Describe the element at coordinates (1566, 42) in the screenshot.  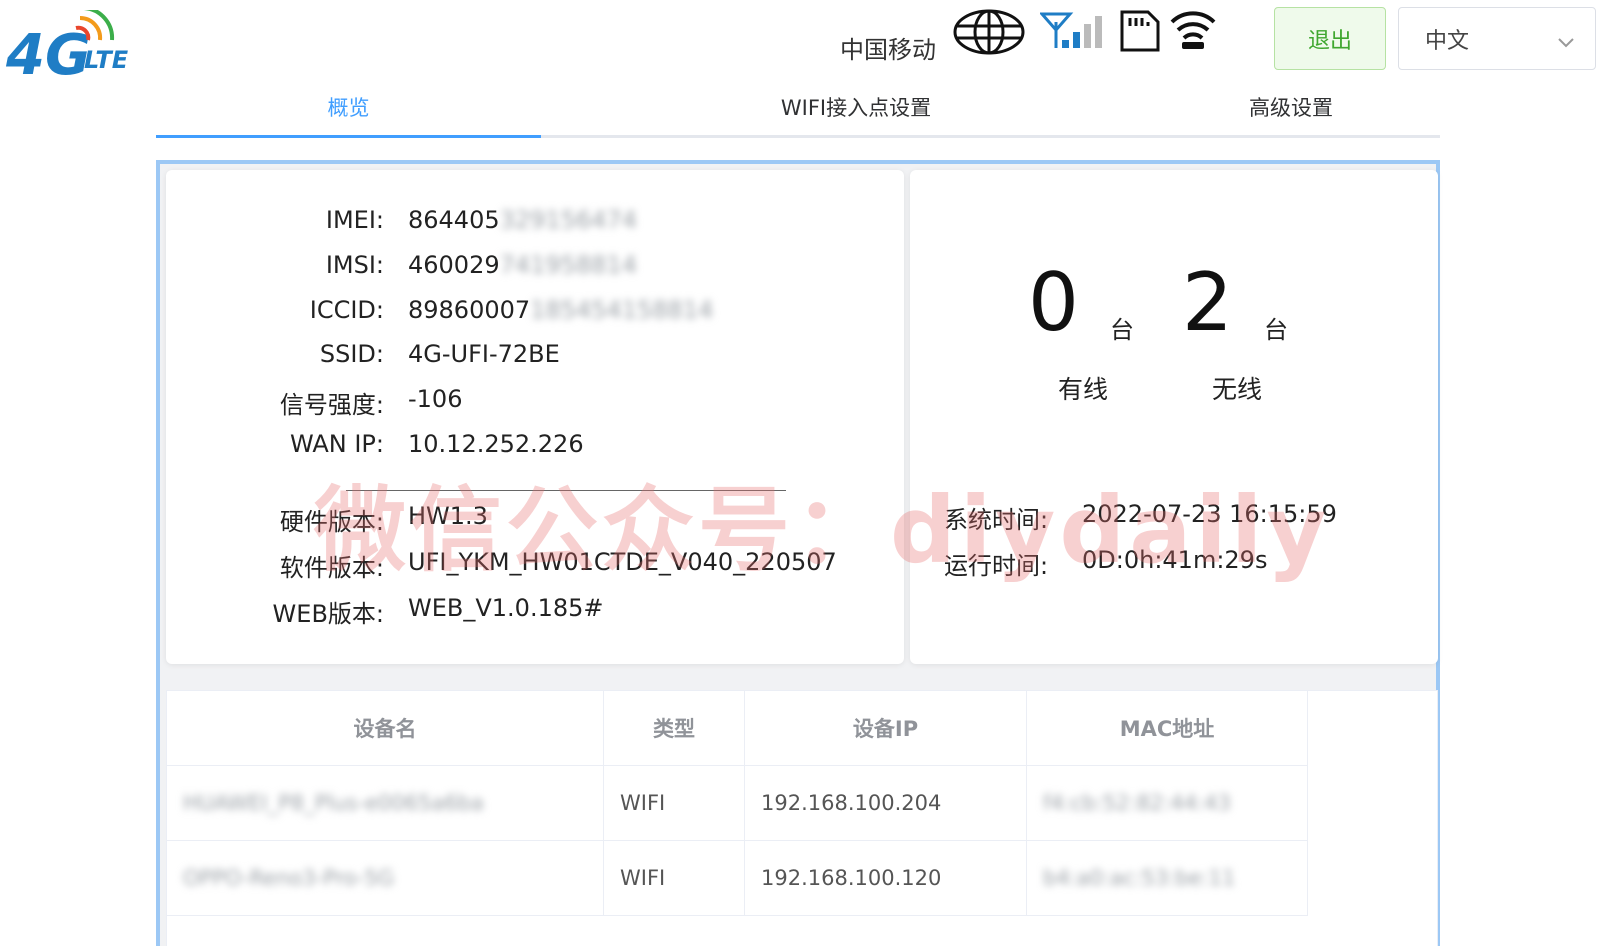
I see `chevron-down-icon` at that location.